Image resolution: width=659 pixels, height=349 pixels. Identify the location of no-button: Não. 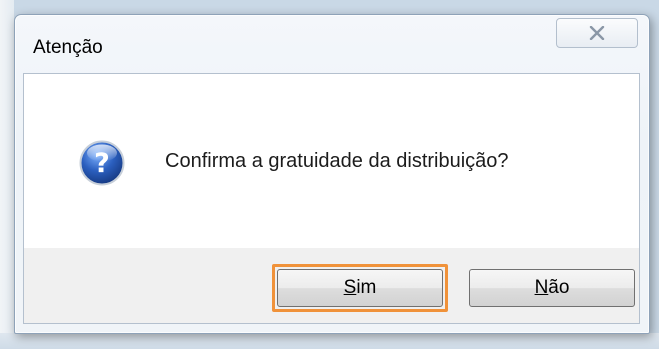
(552, 288).